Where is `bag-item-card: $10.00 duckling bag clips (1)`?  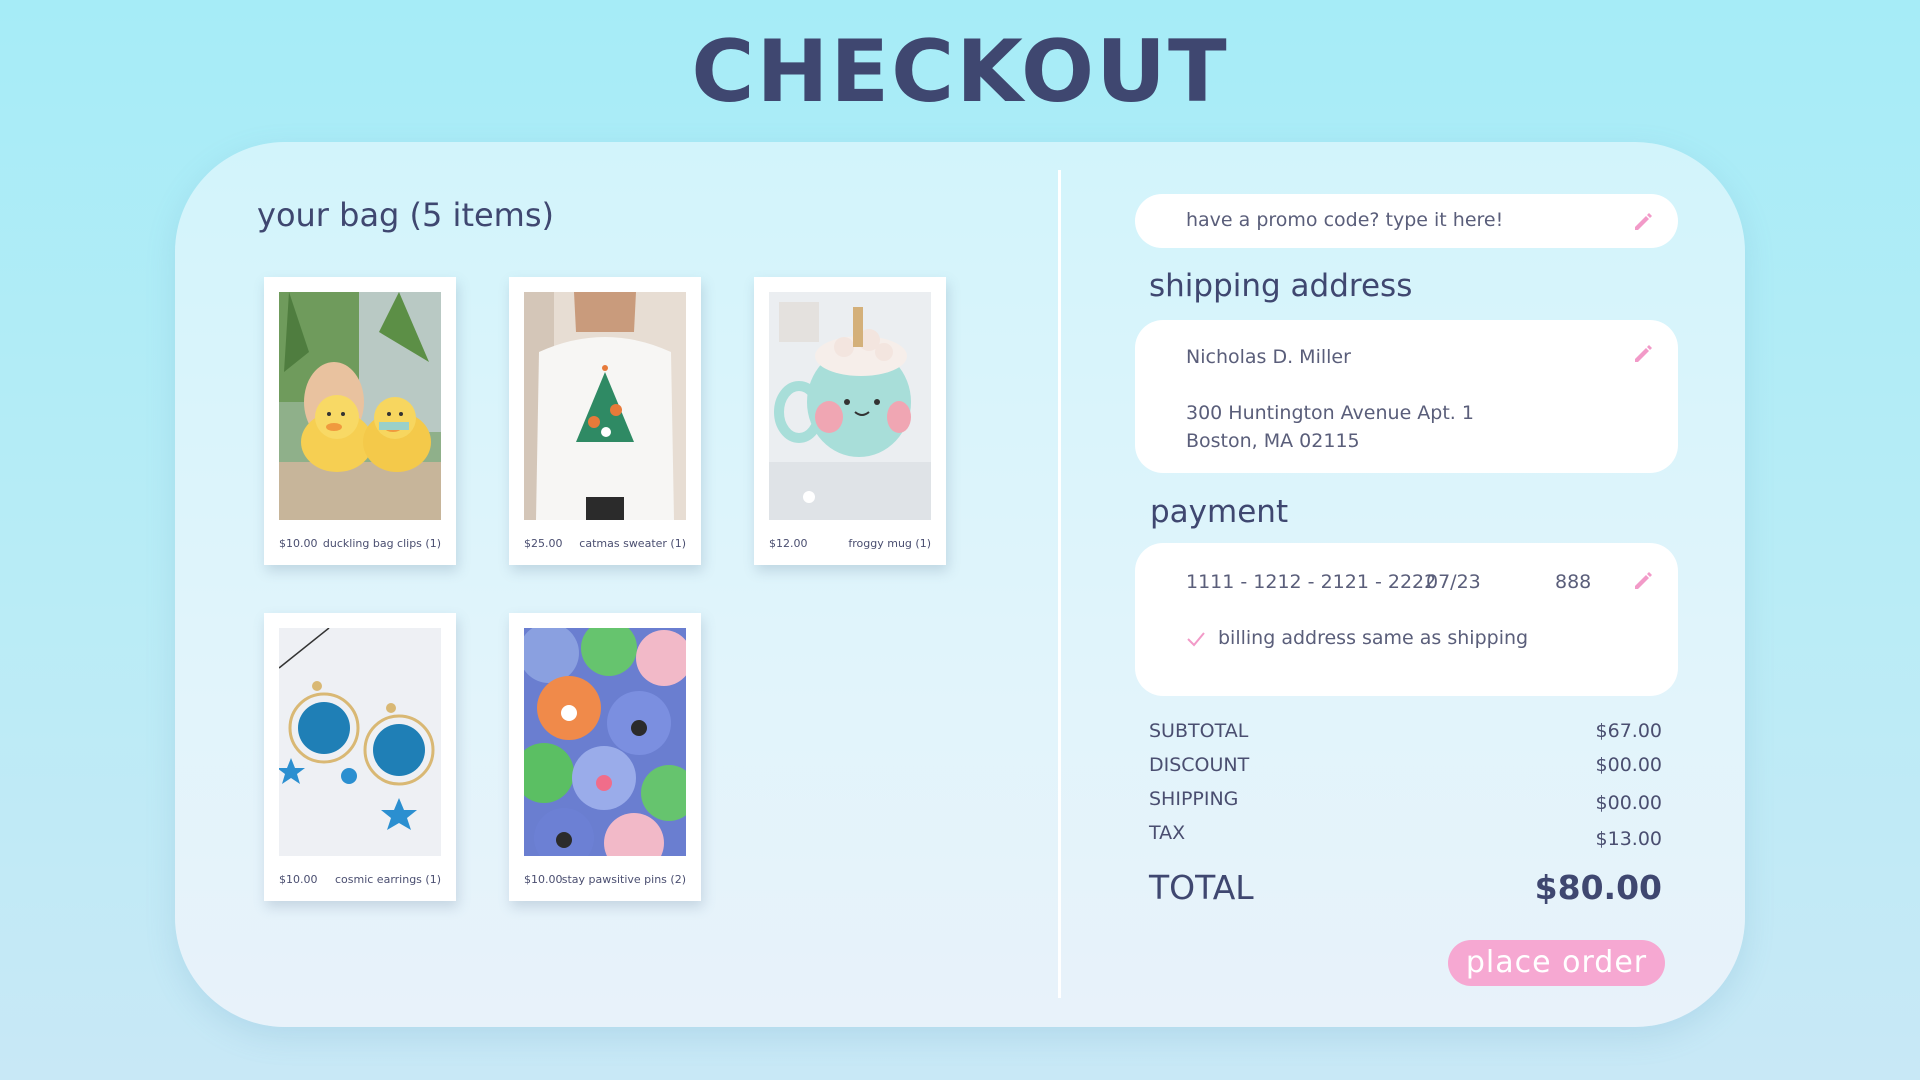 bag-item-card: $10.00 duckling bag clips (1) is located at coordinates (360, 421).